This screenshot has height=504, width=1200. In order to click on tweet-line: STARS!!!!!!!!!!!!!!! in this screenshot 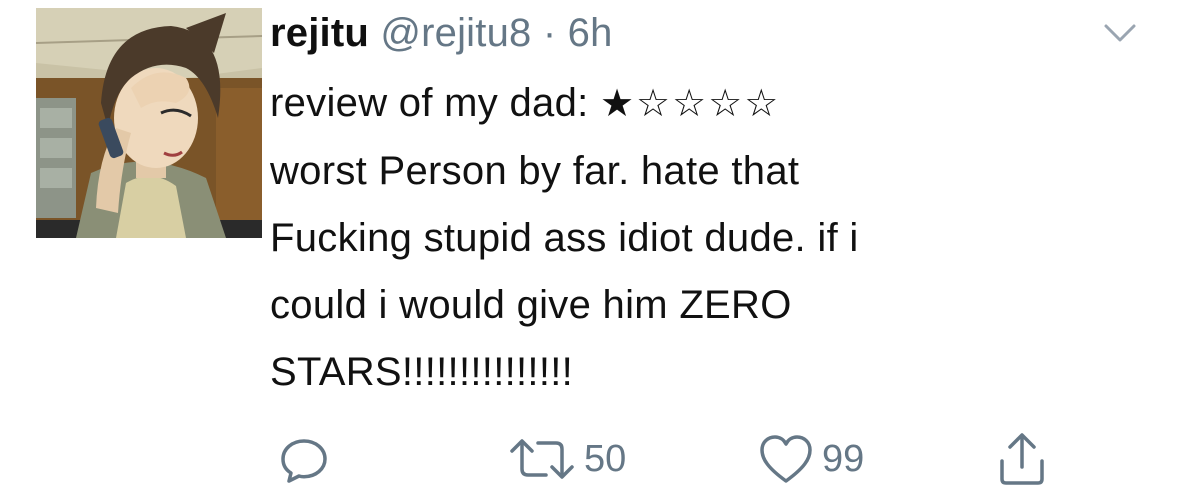, I will do `click(422, 372)`.